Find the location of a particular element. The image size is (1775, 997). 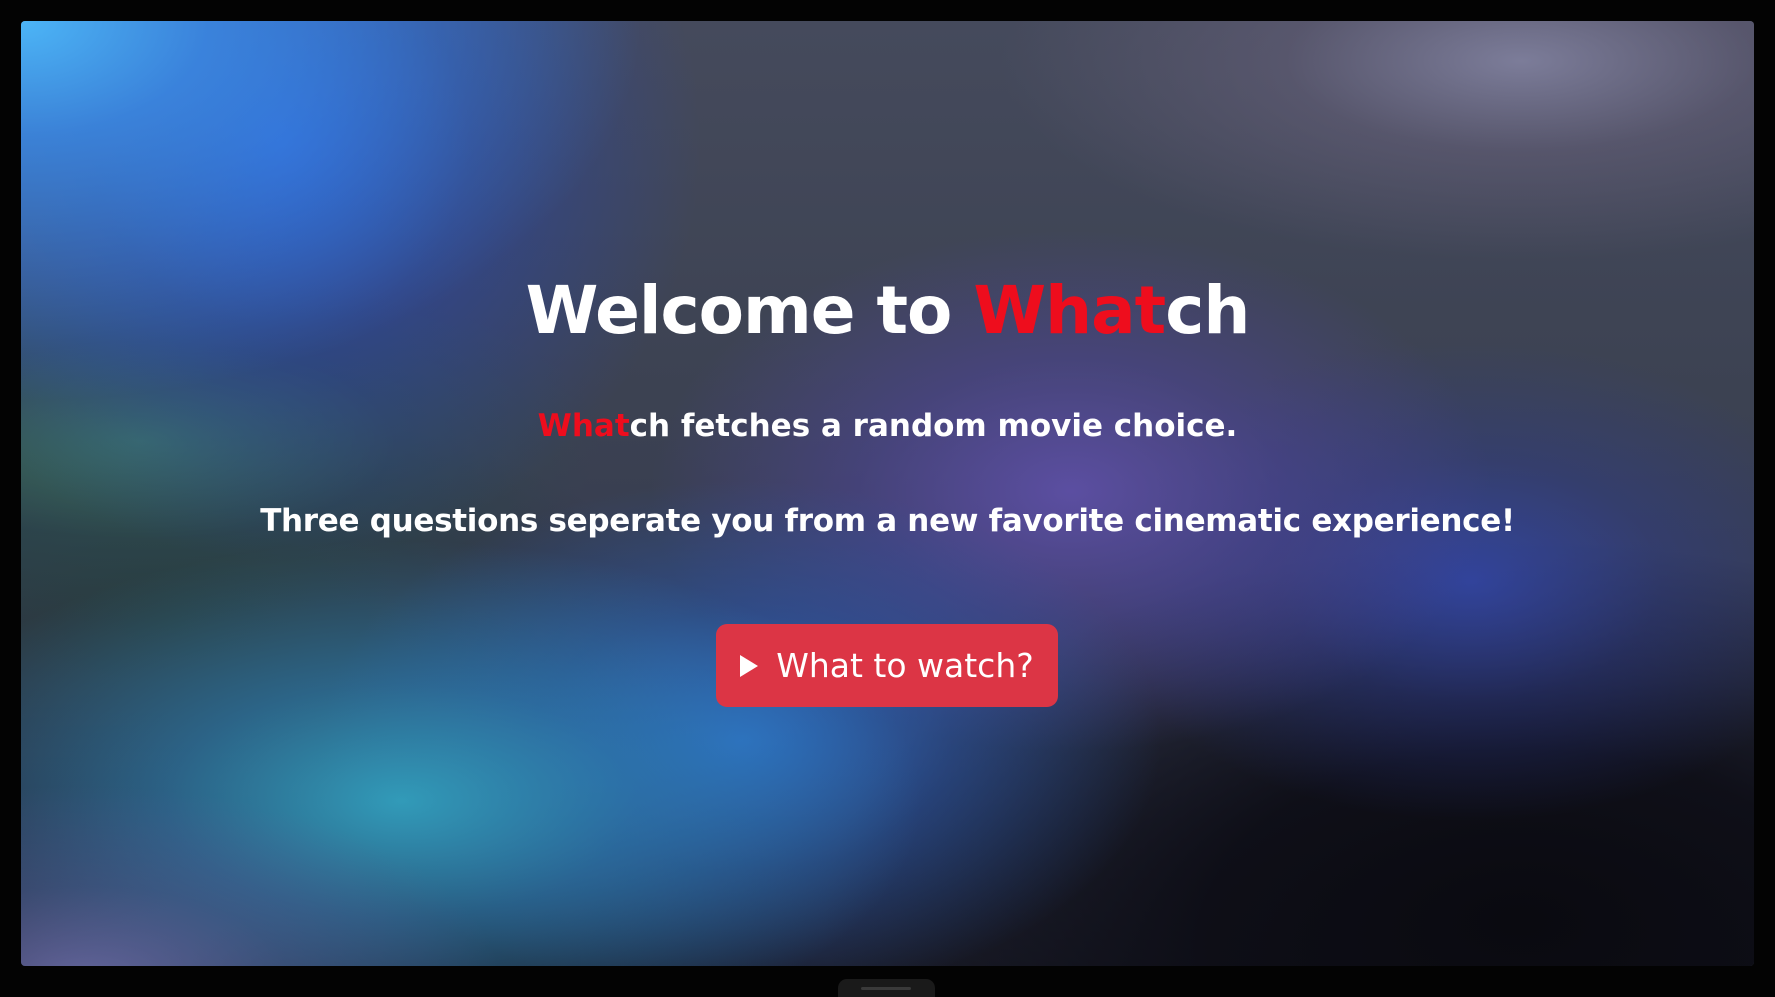

tagline: Whatch fetches a random movie choice. is located at coordinates (887, 426).